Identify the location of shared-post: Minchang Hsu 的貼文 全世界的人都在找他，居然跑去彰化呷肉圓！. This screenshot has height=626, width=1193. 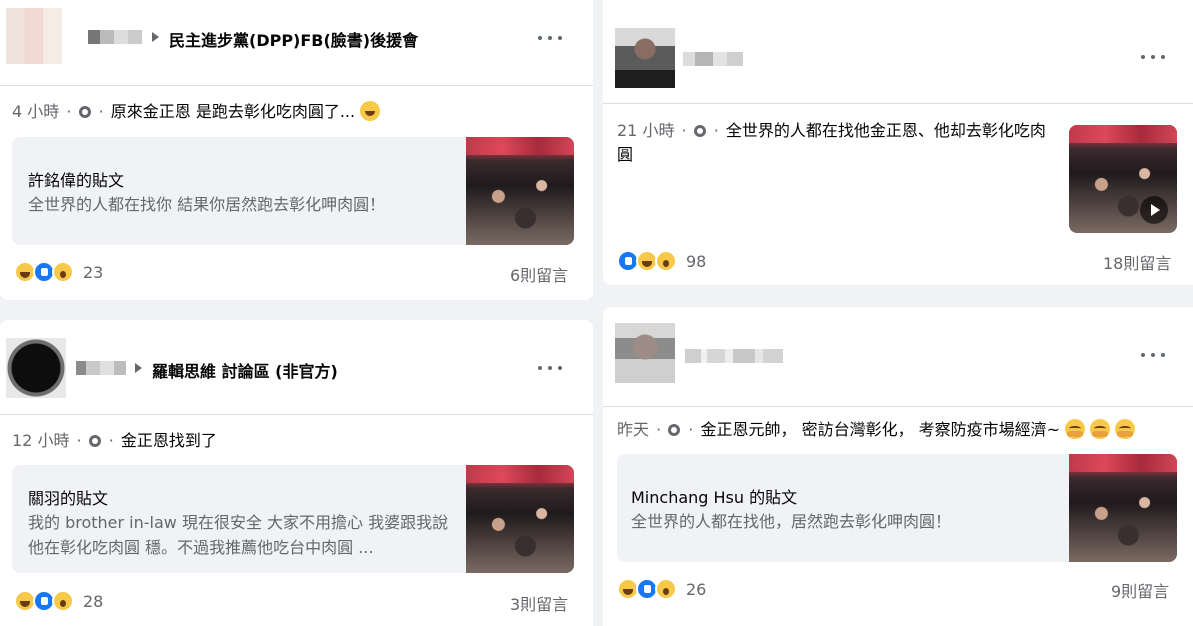
(897, 508).